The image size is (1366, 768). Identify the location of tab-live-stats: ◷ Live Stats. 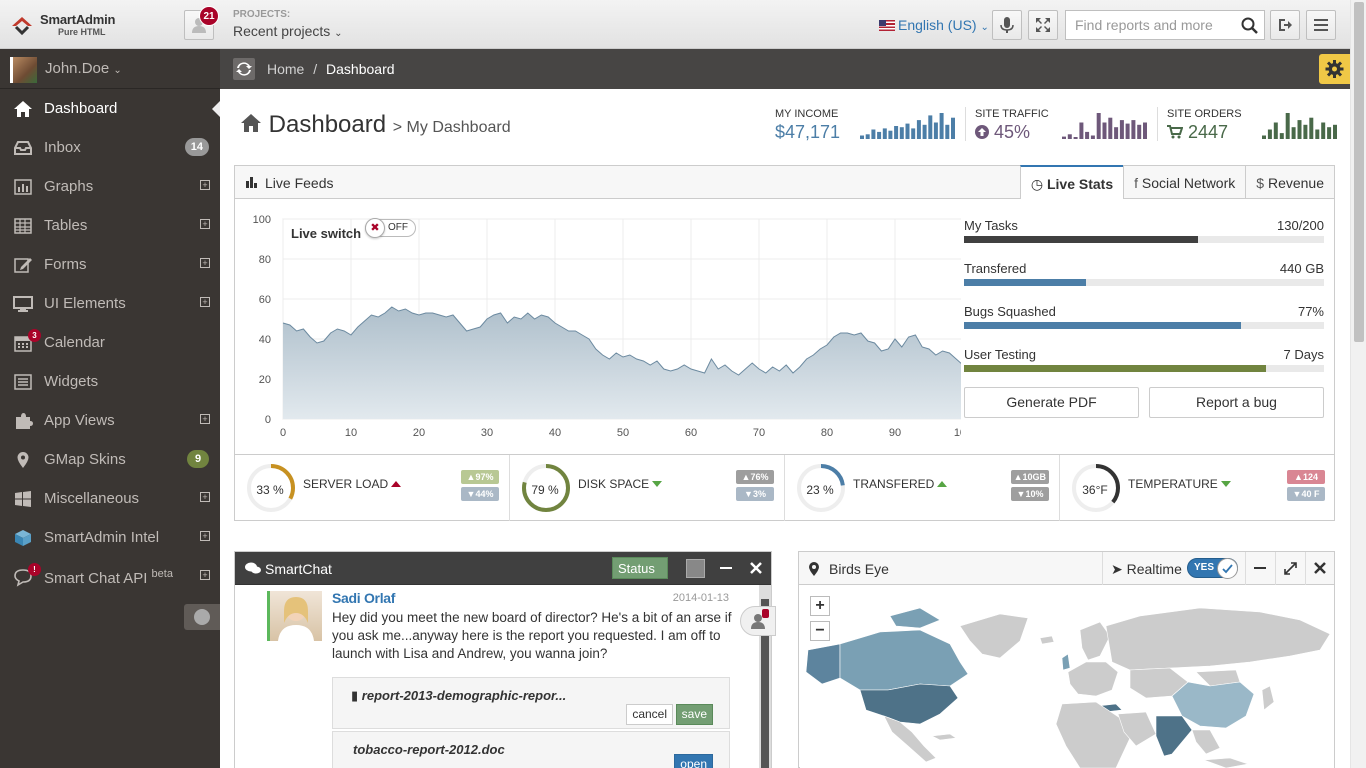
(1071, 182).